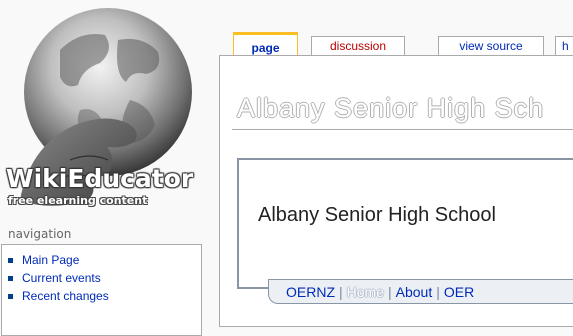  What do you see at coordinates (78, 200) in the screenshot?
I see `logo-subtitle: free elearning content` at bounding box center [78, 200].